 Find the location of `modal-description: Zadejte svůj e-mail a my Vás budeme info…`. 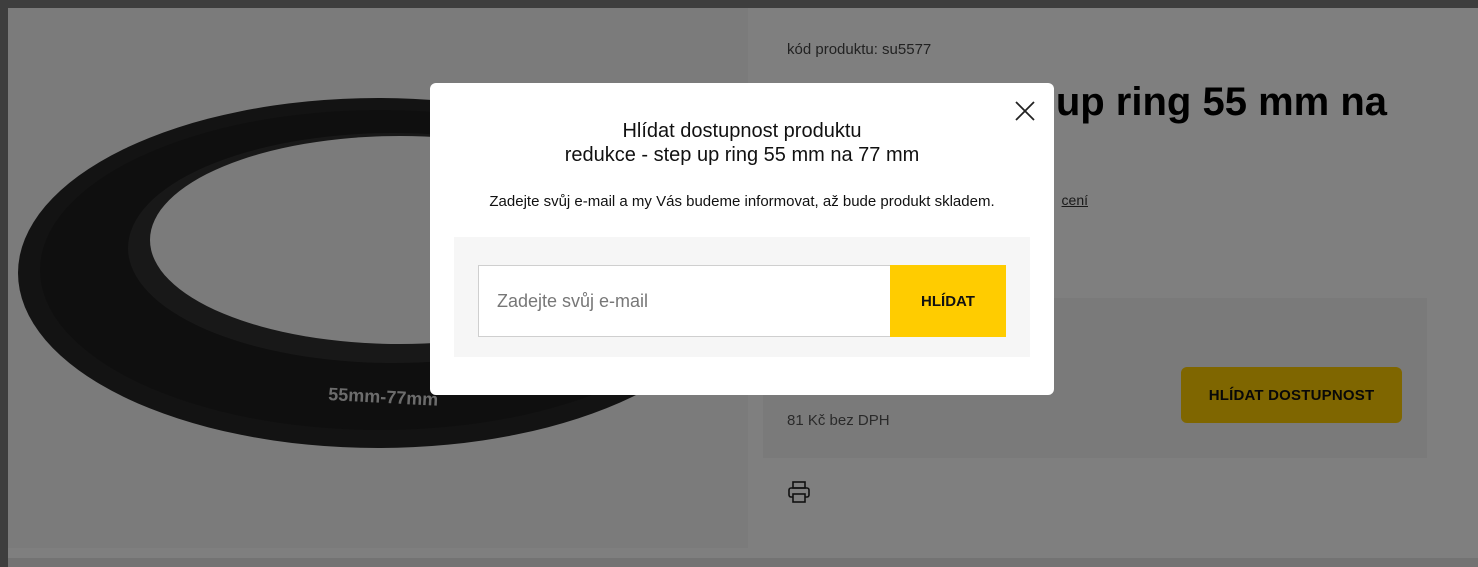

modal-description: Zadejte svůj e-mail a my Vás budeme info… is located at coordinates (742, 201).